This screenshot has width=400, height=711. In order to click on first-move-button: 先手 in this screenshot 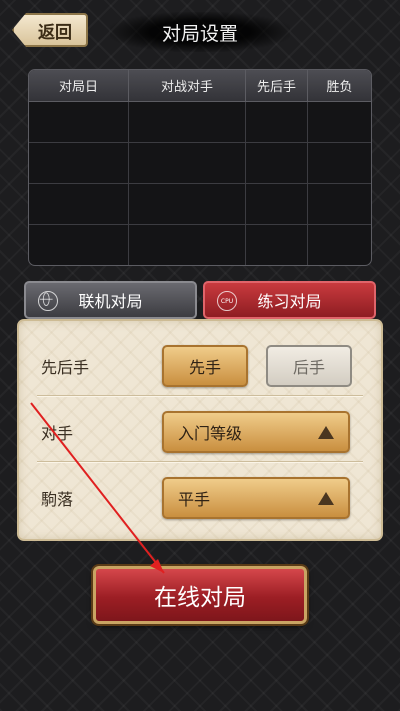, I will do `click(205, 366)`.